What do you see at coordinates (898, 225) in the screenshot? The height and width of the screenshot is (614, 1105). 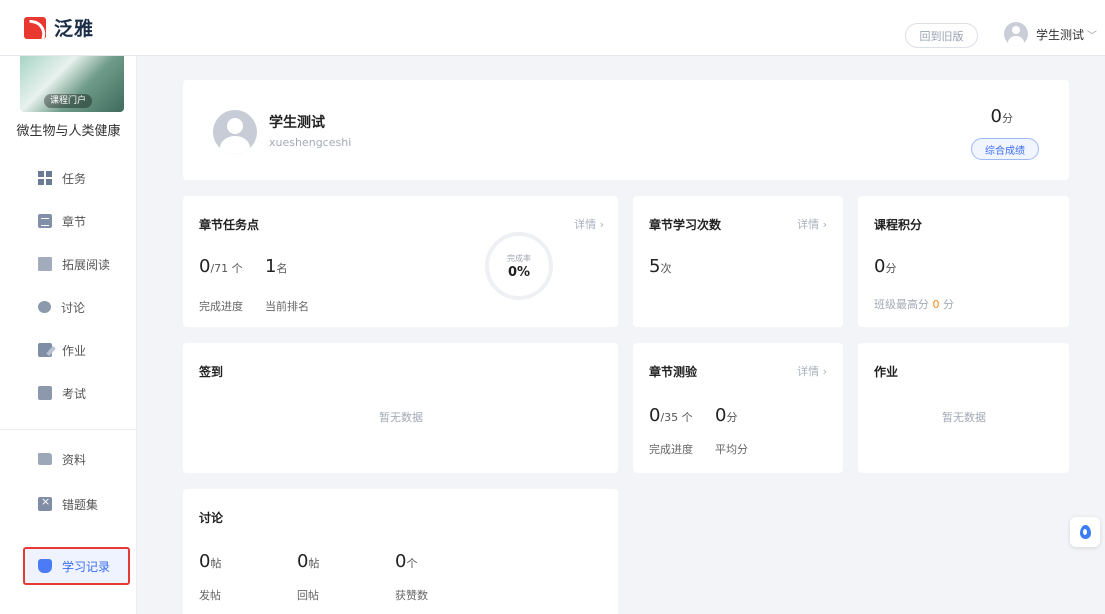 I see `card-title: 课程积分` at bounding box center [898, 225].